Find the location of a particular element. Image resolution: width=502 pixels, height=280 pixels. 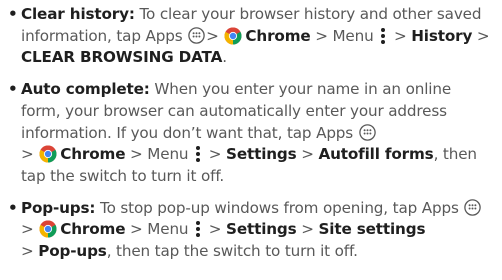

path-step-site-settings: Site settings is located at coordinates (372, 229).